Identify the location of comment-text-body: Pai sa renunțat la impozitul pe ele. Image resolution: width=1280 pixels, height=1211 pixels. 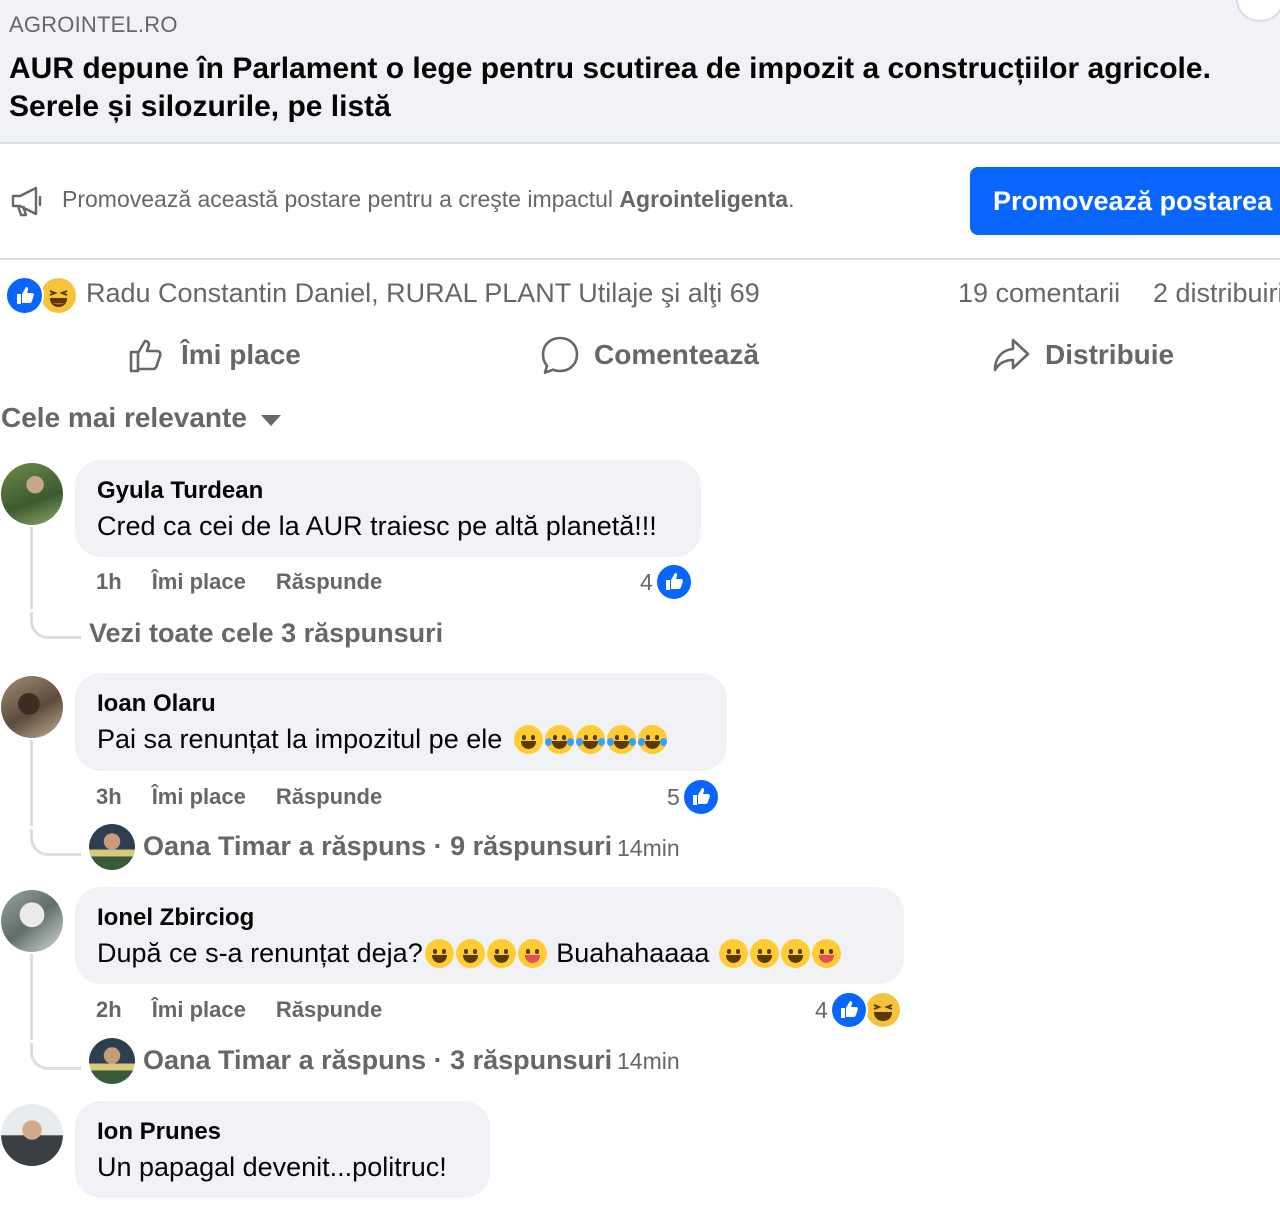
(300, 739).